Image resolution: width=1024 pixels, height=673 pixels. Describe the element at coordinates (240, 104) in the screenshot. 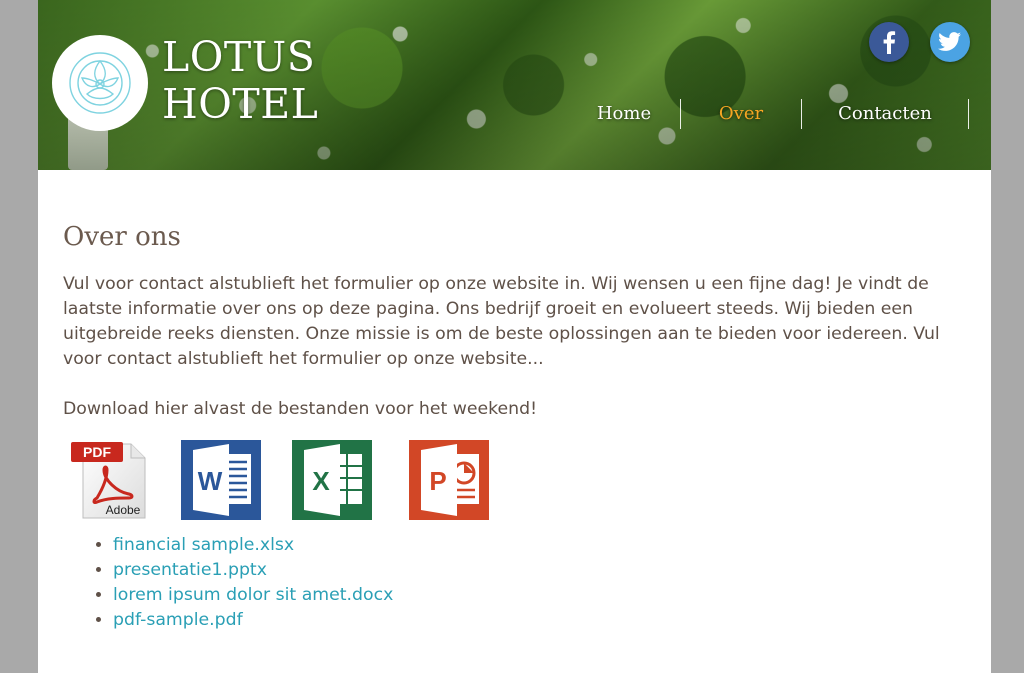

I see `brand-line2: HOTEL` at that location.